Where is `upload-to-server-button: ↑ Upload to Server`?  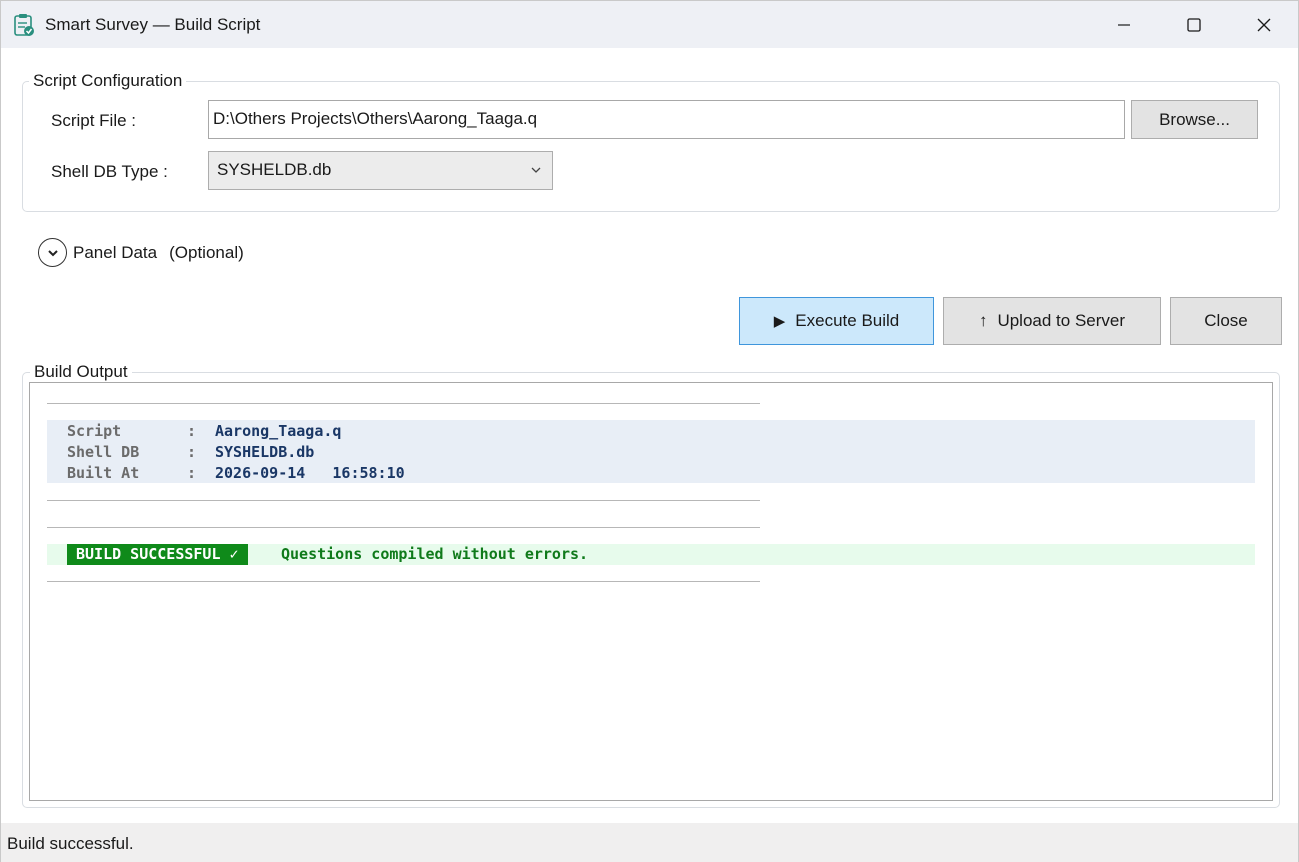
upload-to-server-button: ↑ Upload to Server is located at coordinates (1052, 321).